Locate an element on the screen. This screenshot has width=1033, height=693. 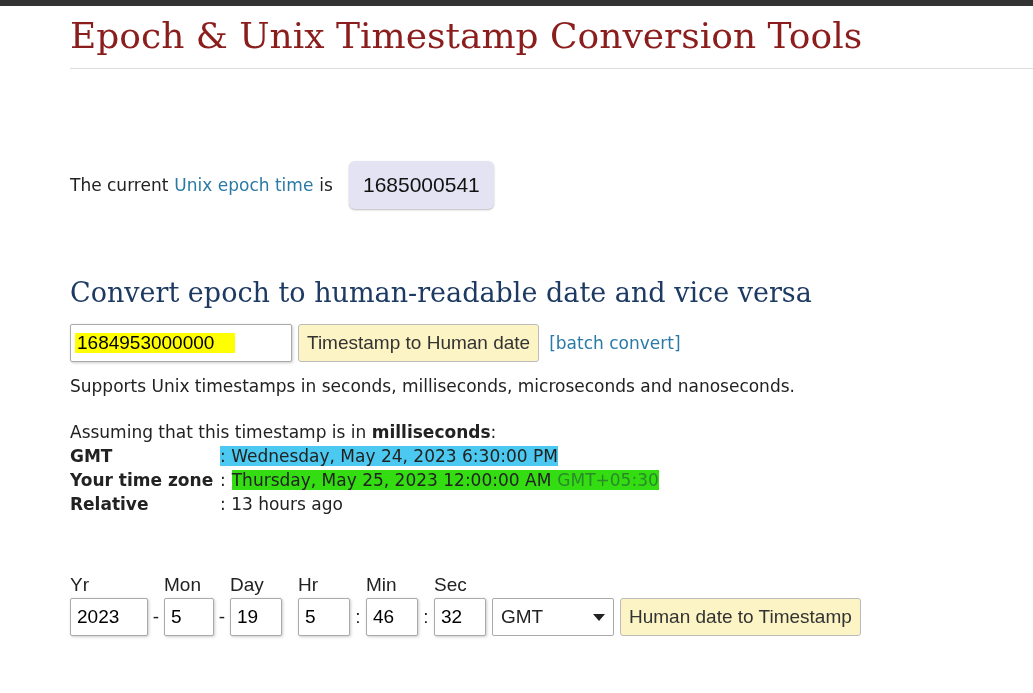
date-part-input: 46 is located at coordinates (392, 617).